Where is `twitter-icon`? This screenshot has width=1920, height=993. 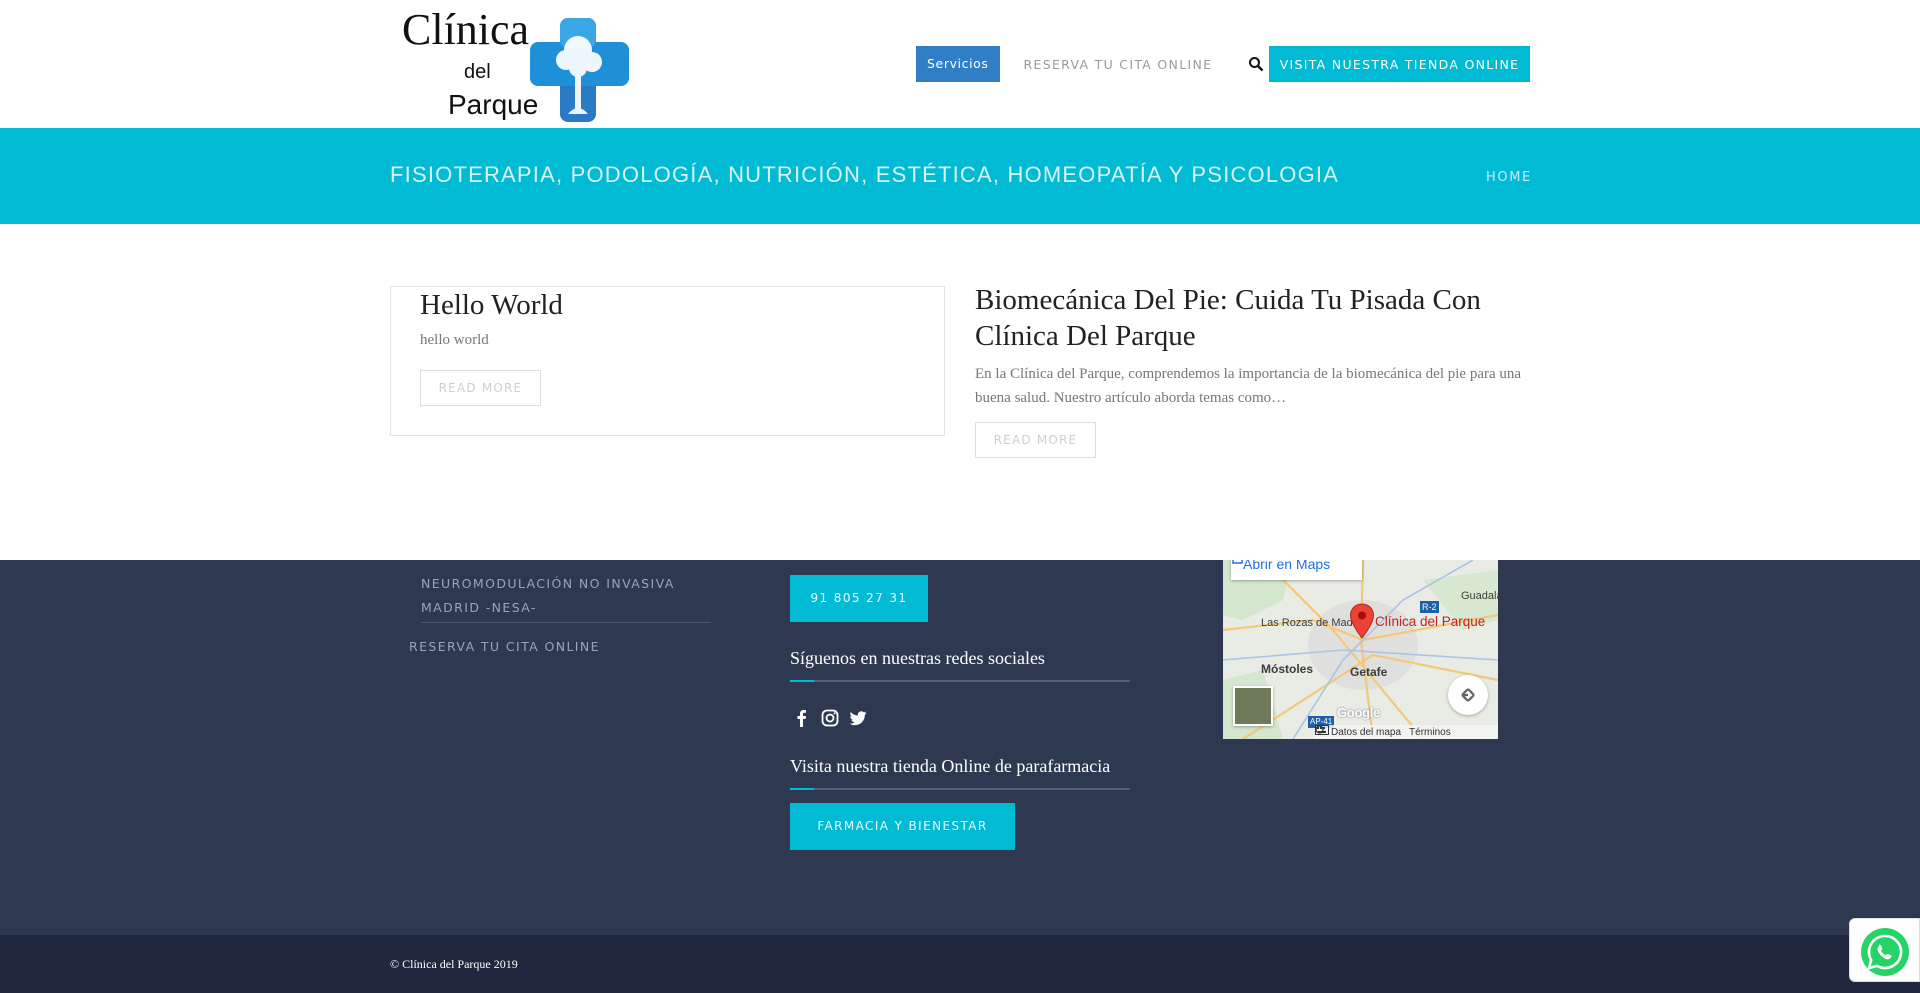 twitter-icon is located at coordinates (858, 718).